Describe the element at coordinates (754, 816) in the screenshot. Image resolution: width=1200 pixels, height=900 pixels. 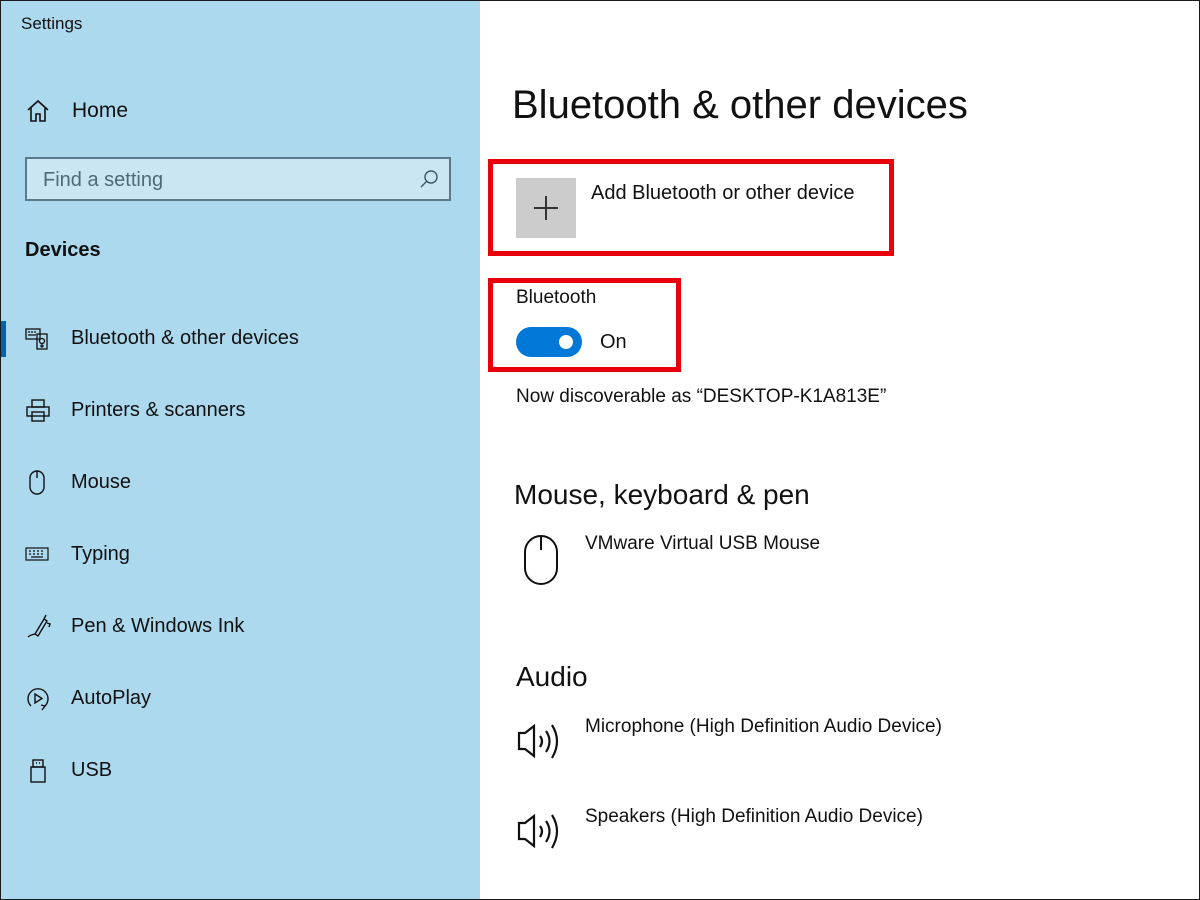
I see `device-name: Speakers (High Definition Audio Device)` at that location.